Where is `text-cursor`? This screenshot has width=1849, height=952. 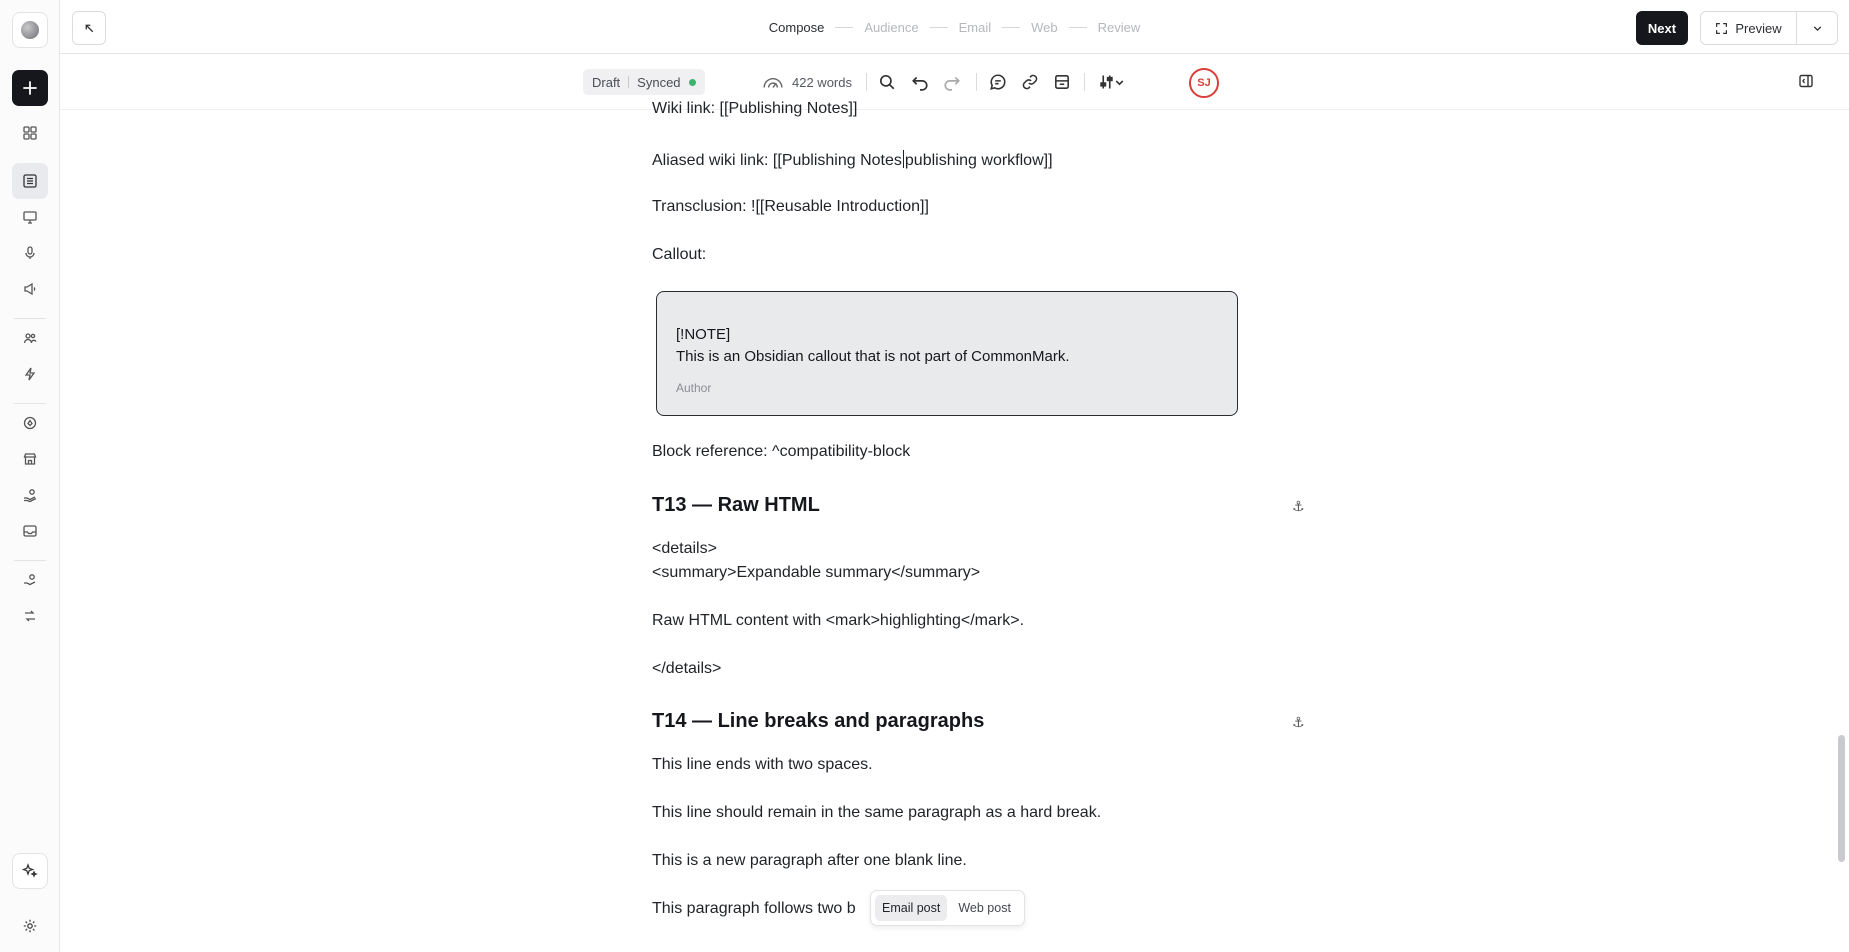 text-cursor is located at coordinates (903, 159).